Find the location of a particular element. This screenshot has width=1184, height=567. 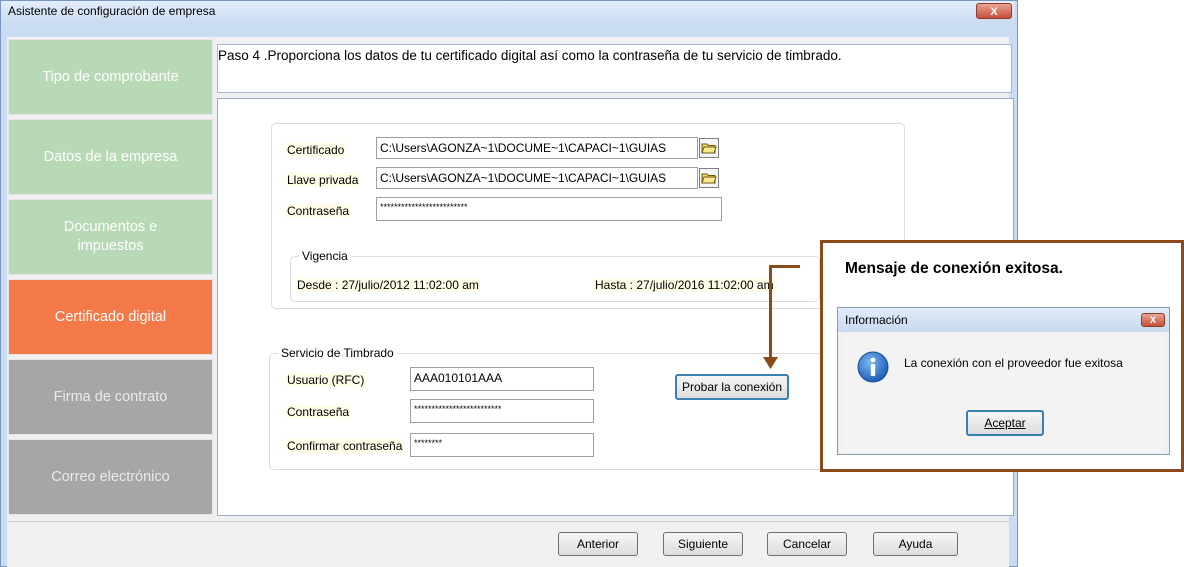

anterior-button: Anterior is located at coordinates (598, 544).